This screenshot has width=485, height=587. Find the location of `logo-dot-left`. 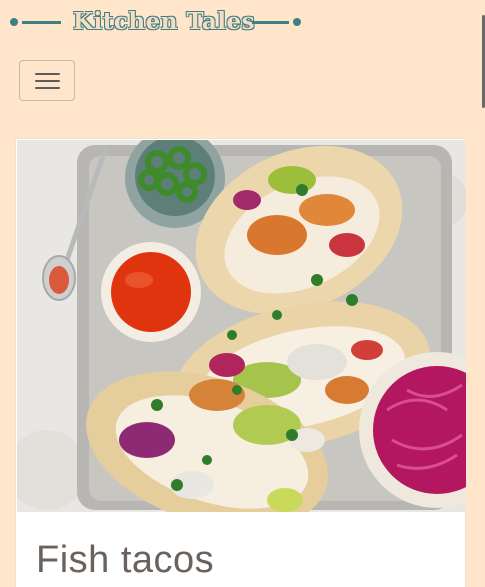

logo-dot-left is located at coordinates (14, 22).